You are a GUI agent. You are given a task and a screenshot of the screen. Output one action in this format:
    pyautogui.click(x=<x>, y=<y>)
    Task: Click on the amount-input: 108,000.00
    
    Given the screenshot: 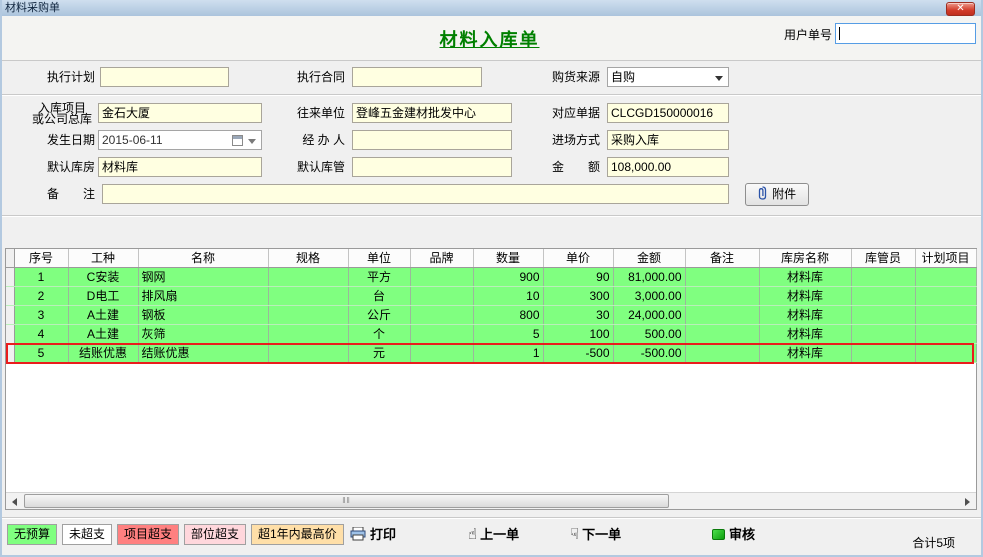 What is the action you would take?
    pyautogui.click(x=668, y=167)
    